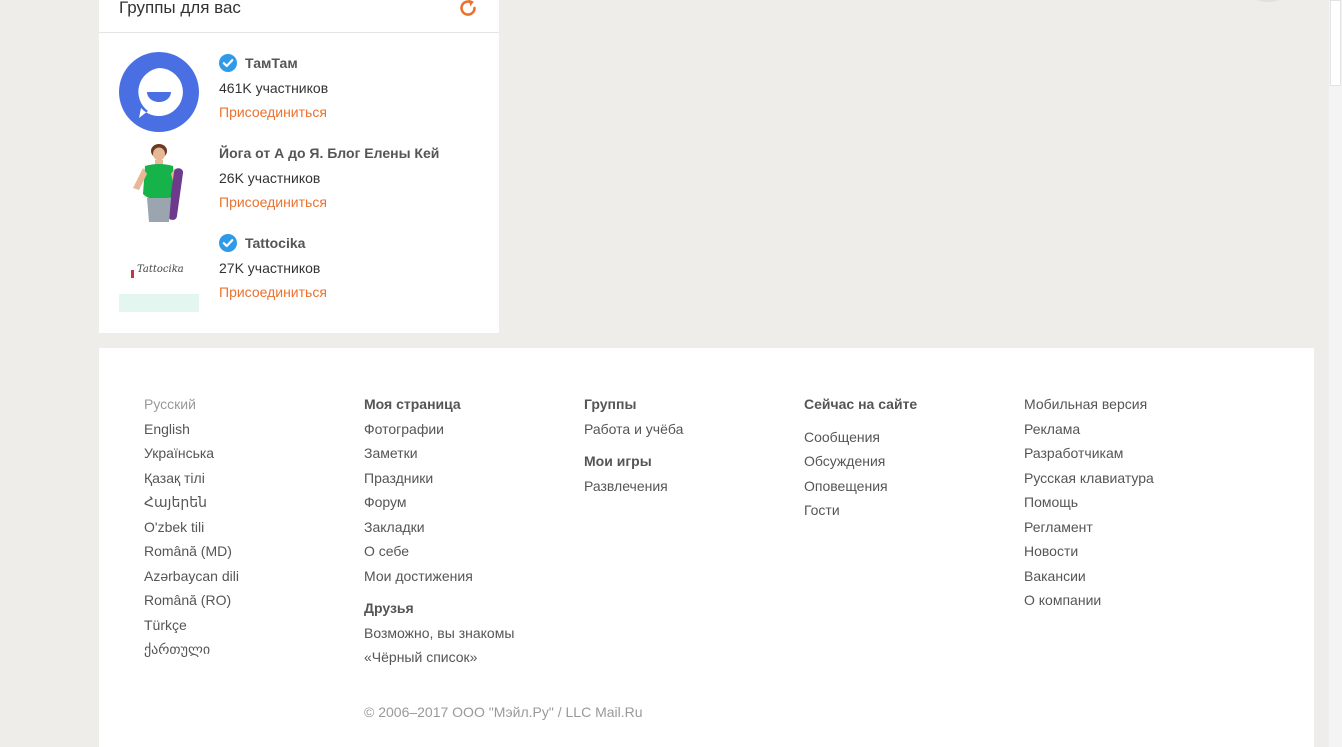 Image resolution: width=1342 pixels, height=747 pixels. Describe the element at coordinates (275, 243) in the screenshot. I see `group-name: Tattocika` at that location.